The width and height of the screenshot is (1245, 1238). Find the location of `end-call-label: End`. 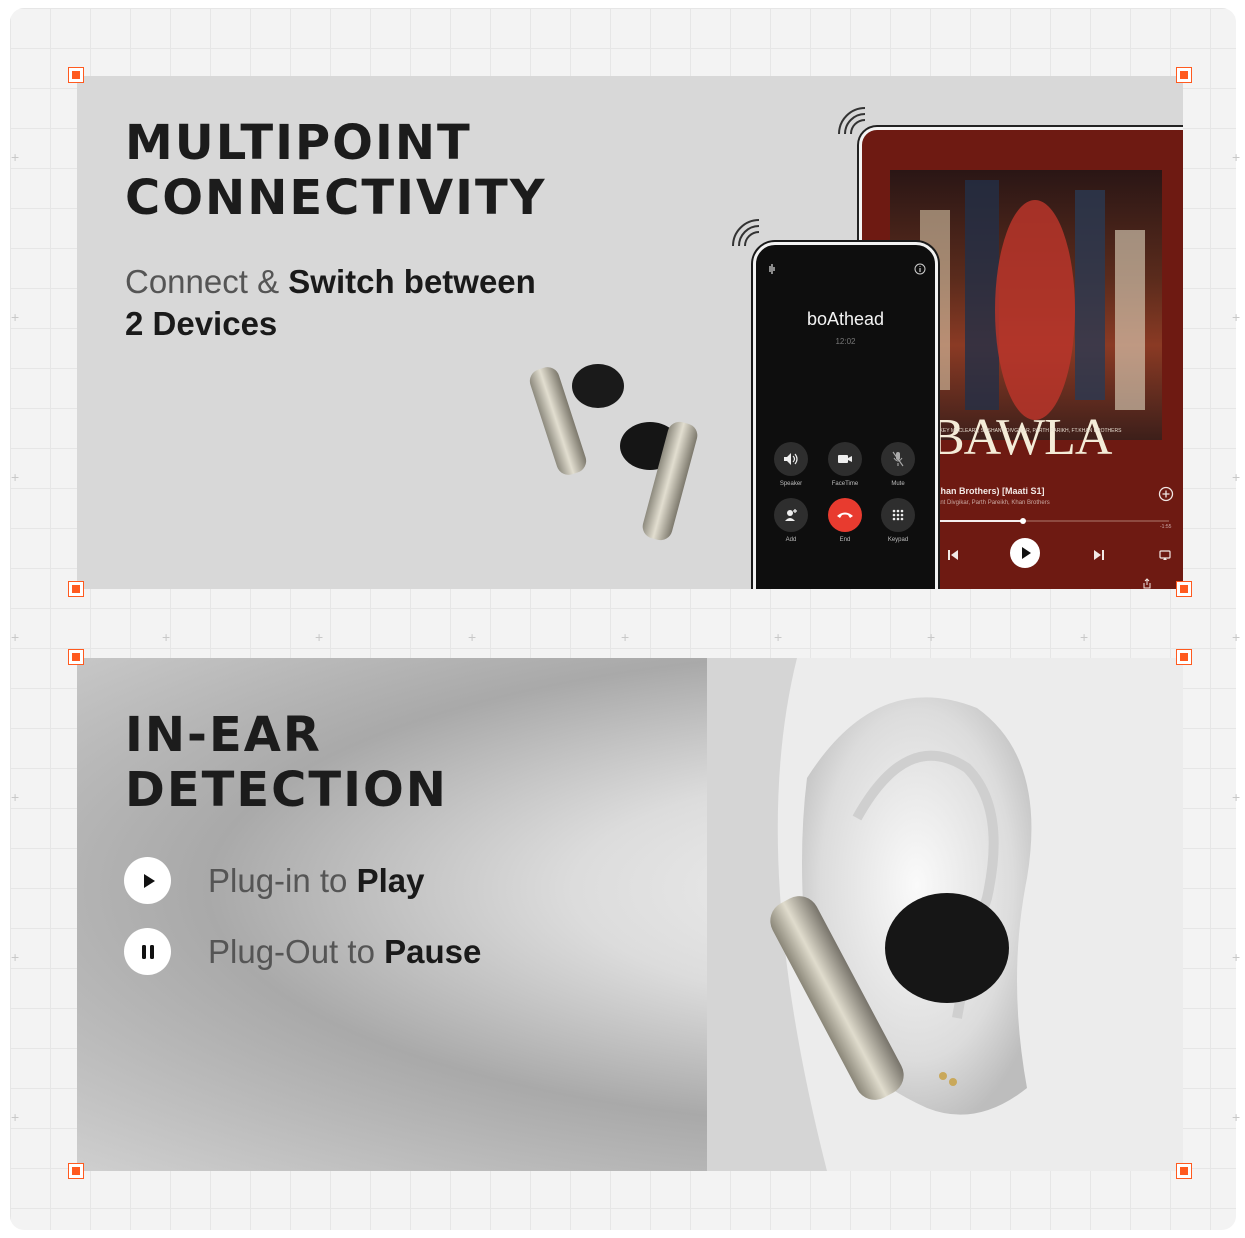

end-call-label: End is located at coordinates (845, 540).